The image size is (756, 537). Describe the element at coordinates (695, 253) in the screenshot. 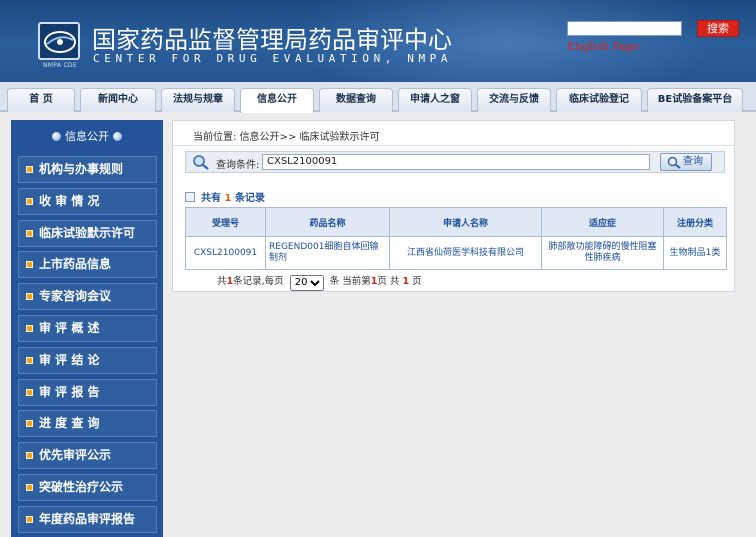

I see `cell-registration-class: 生物制品1类` at that location.